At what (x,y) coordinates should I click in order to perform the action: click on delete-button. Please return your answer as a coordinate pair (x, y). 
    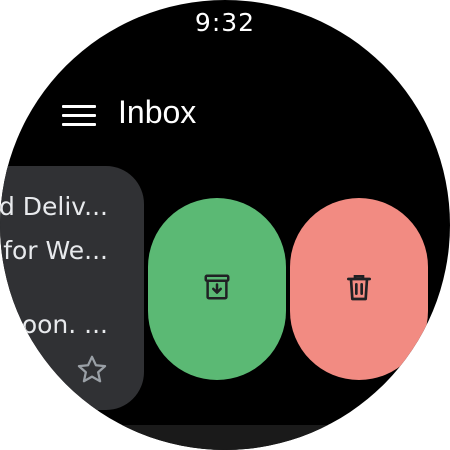
    Looking at the image, I should click on (359, 289).